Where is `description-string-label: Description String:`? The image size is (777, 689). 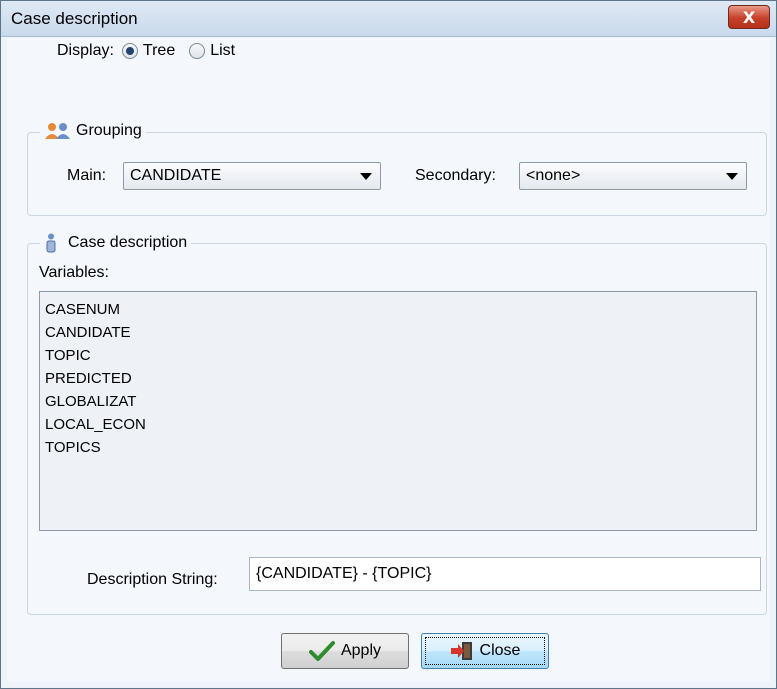
description-string-label: Description String: is located at coordinates (152, 579).